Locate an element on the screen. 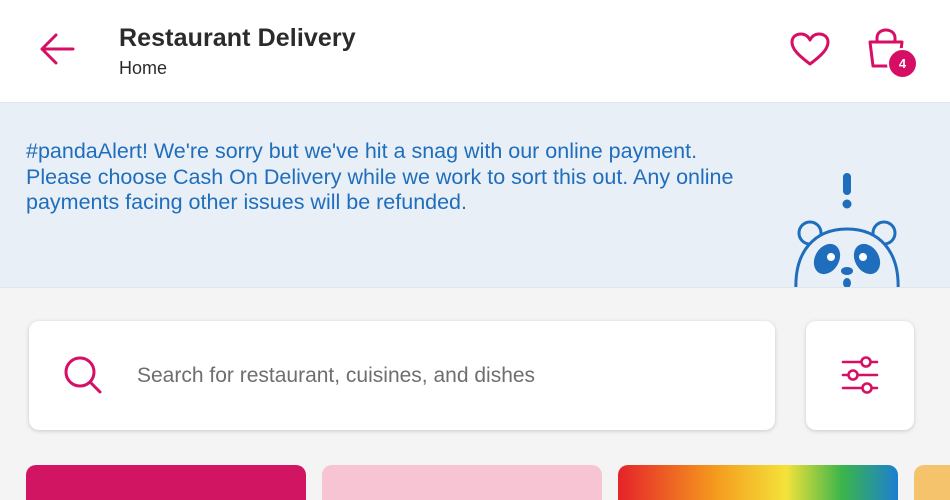  arrow-left-icon is located at coordinates (57, 49).